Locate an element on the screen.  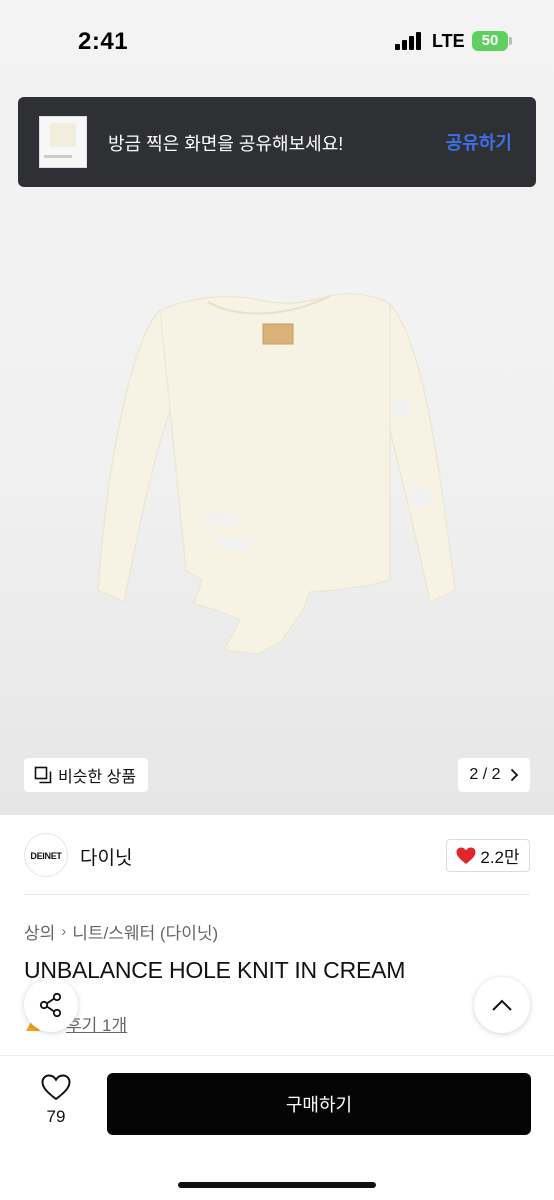
signal-icon is located at coordinates (410, 41).